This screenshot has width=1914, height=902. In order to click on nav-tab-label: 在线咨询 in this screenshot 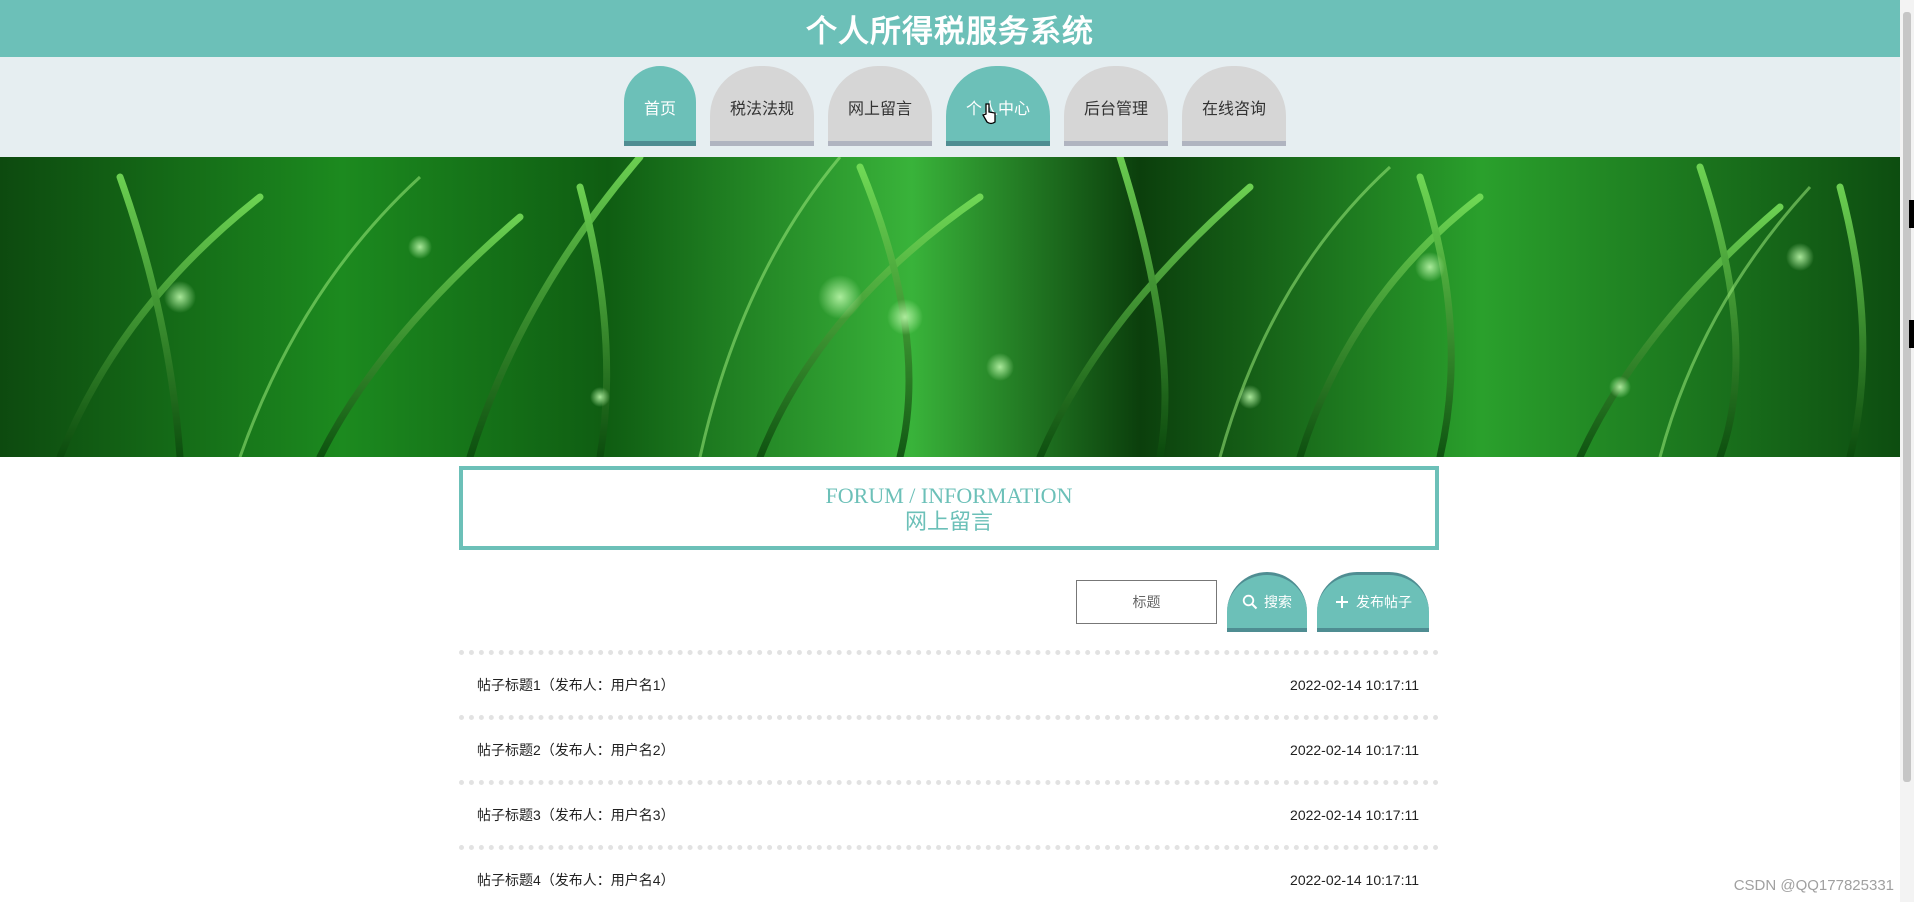, I will do `click(1233, 108)`.